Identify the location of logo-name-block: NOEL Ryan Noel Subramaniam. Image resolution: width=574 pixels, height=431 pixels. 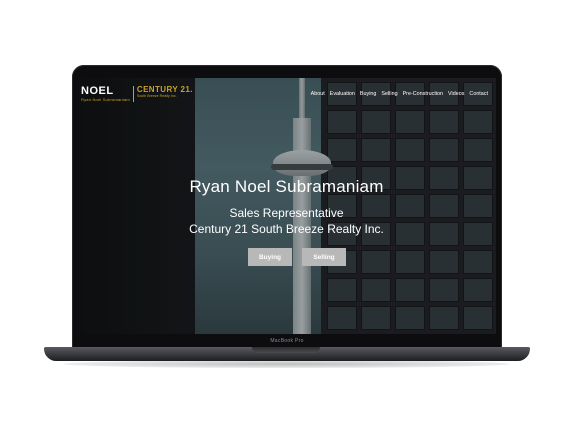
(105, 94).